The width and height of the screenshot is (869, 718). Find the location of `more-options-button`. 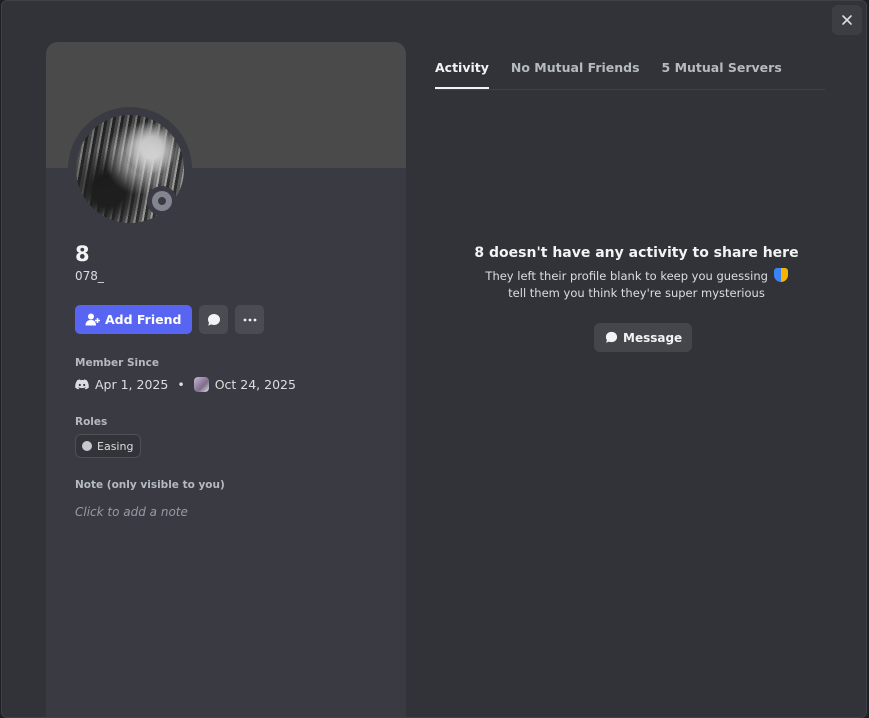

more-options-button is located at coordinates (250, 319).